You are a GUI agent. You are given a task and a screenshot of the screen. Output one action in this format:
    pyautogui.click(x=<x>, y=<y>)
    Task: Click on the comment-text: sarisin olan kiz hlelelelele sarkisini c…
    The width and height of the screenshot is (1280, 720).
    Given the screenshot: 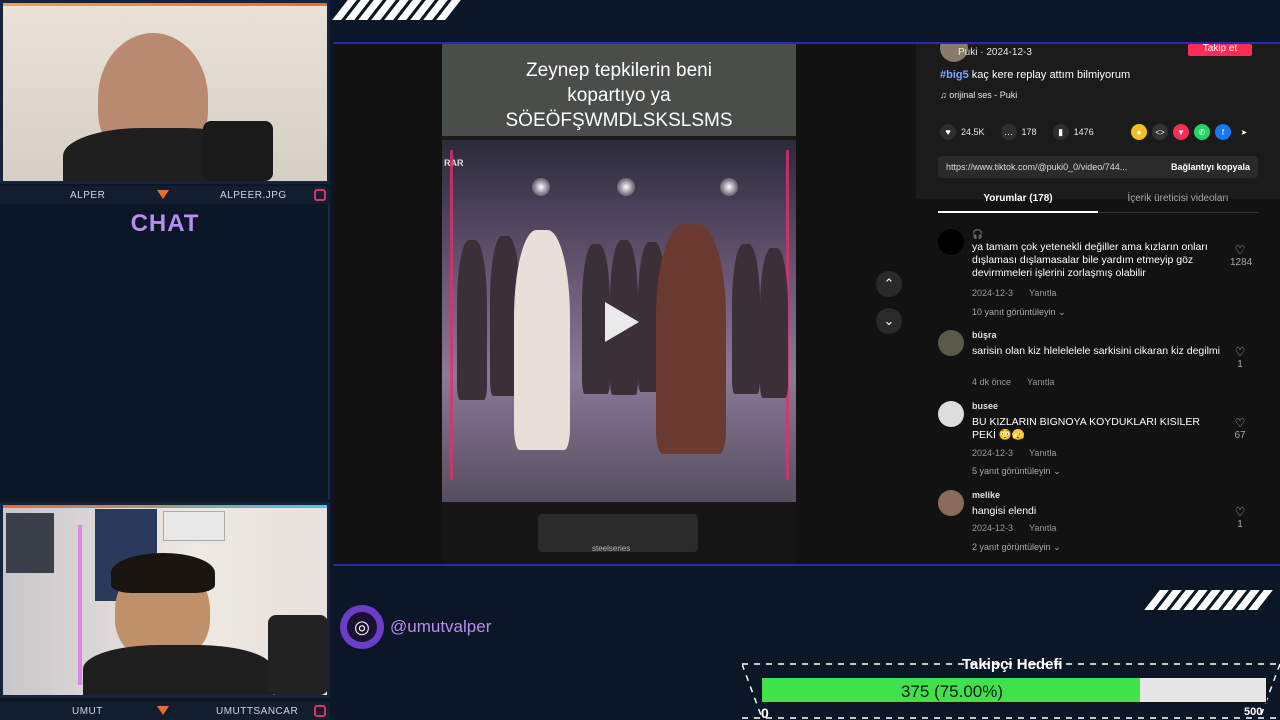 What is the action you would take?
    pyautogui.click(x=1096, y=351)
    